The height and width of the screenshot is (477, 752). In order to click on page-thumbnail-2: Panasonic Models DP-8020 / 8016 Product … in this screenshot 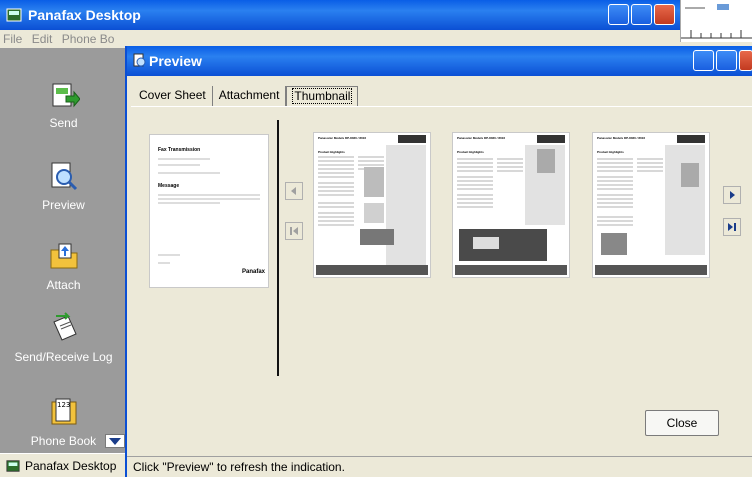, I will do `click(511, 205)`.